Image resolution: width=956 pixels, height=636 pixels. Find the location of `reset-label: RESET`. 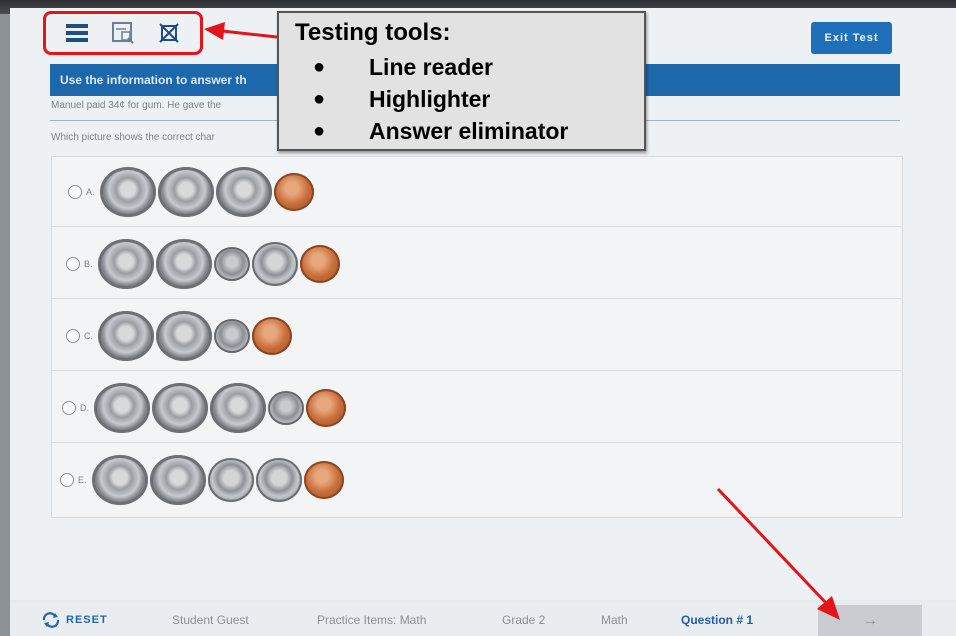

reset-label: RESET is located at coordinates (87, 619).